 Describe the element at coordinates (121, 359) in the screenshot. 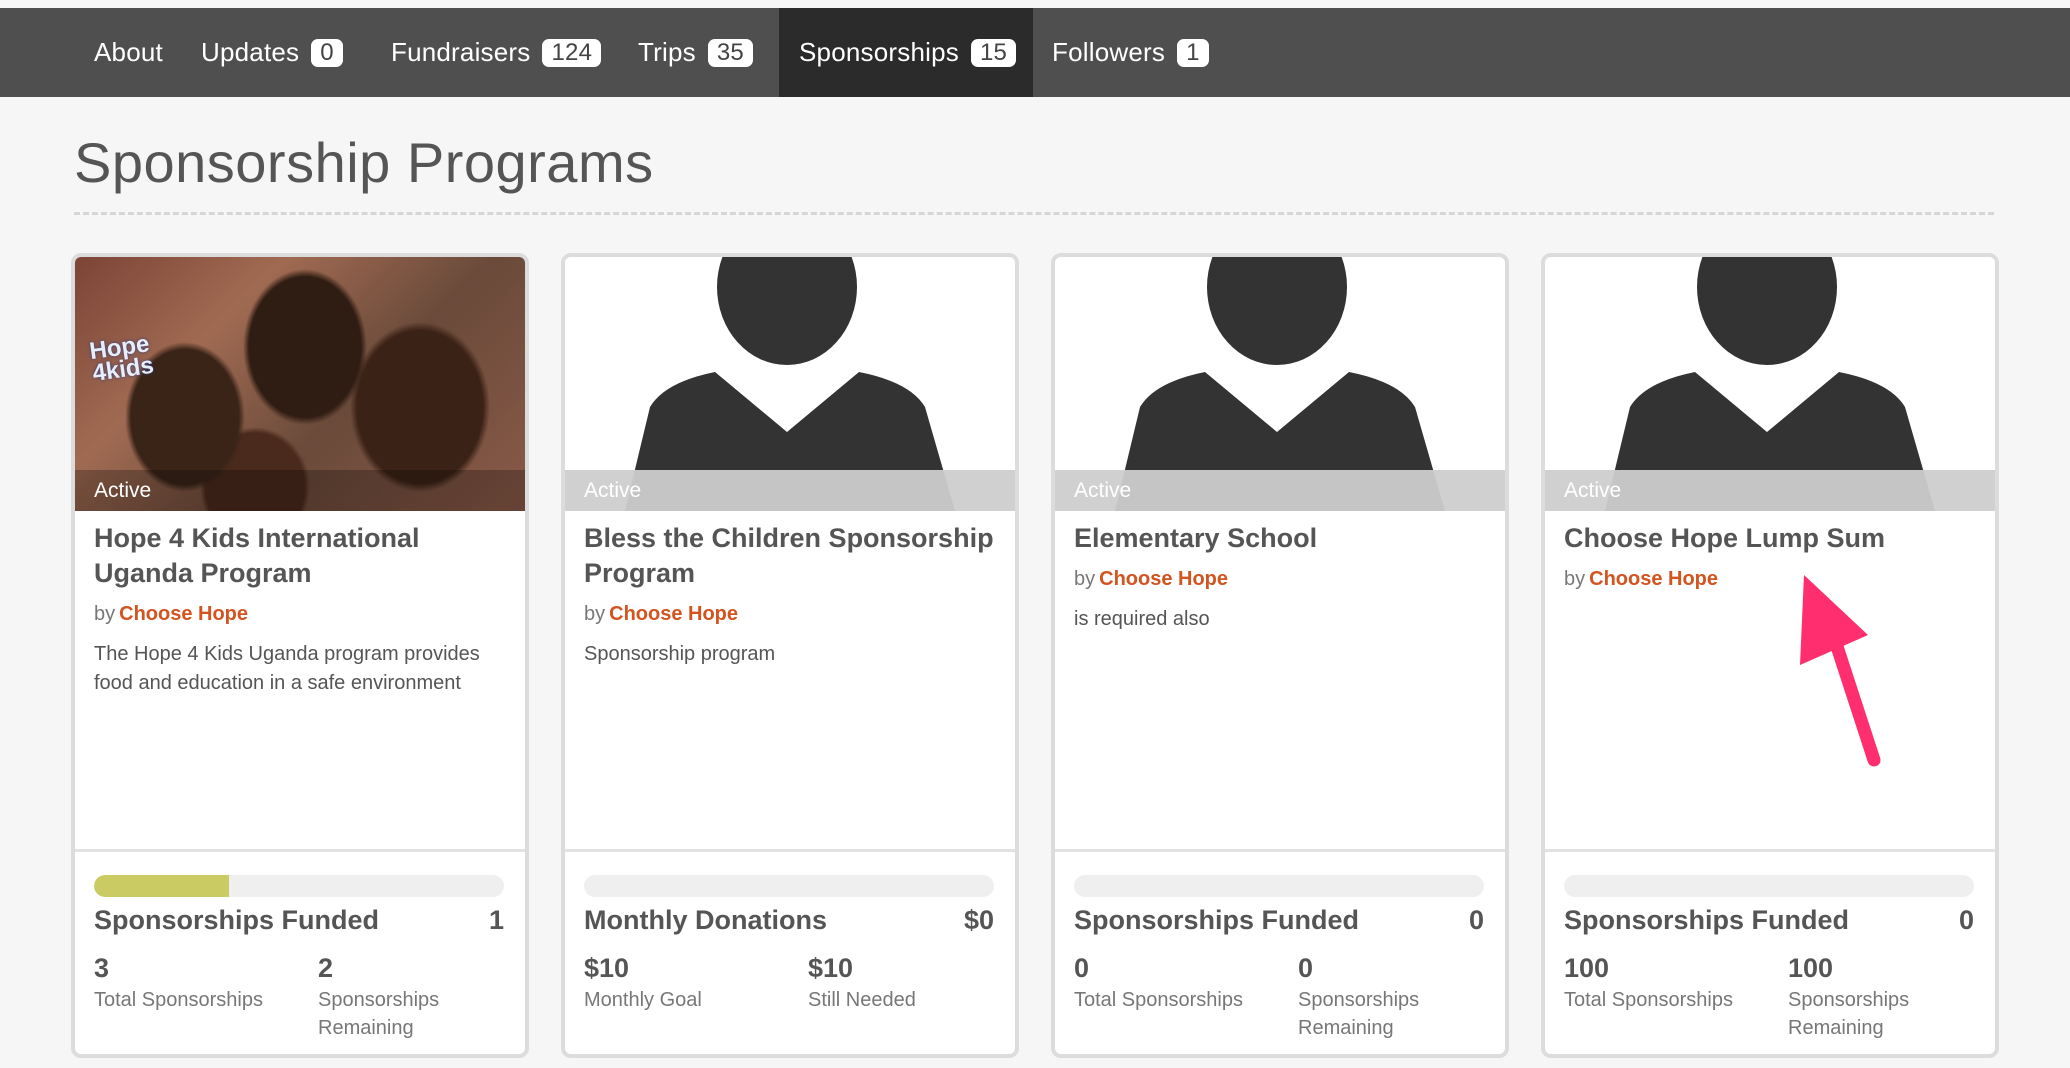

I see `hope-4-kids-logo: Hope 4kids` at that location.